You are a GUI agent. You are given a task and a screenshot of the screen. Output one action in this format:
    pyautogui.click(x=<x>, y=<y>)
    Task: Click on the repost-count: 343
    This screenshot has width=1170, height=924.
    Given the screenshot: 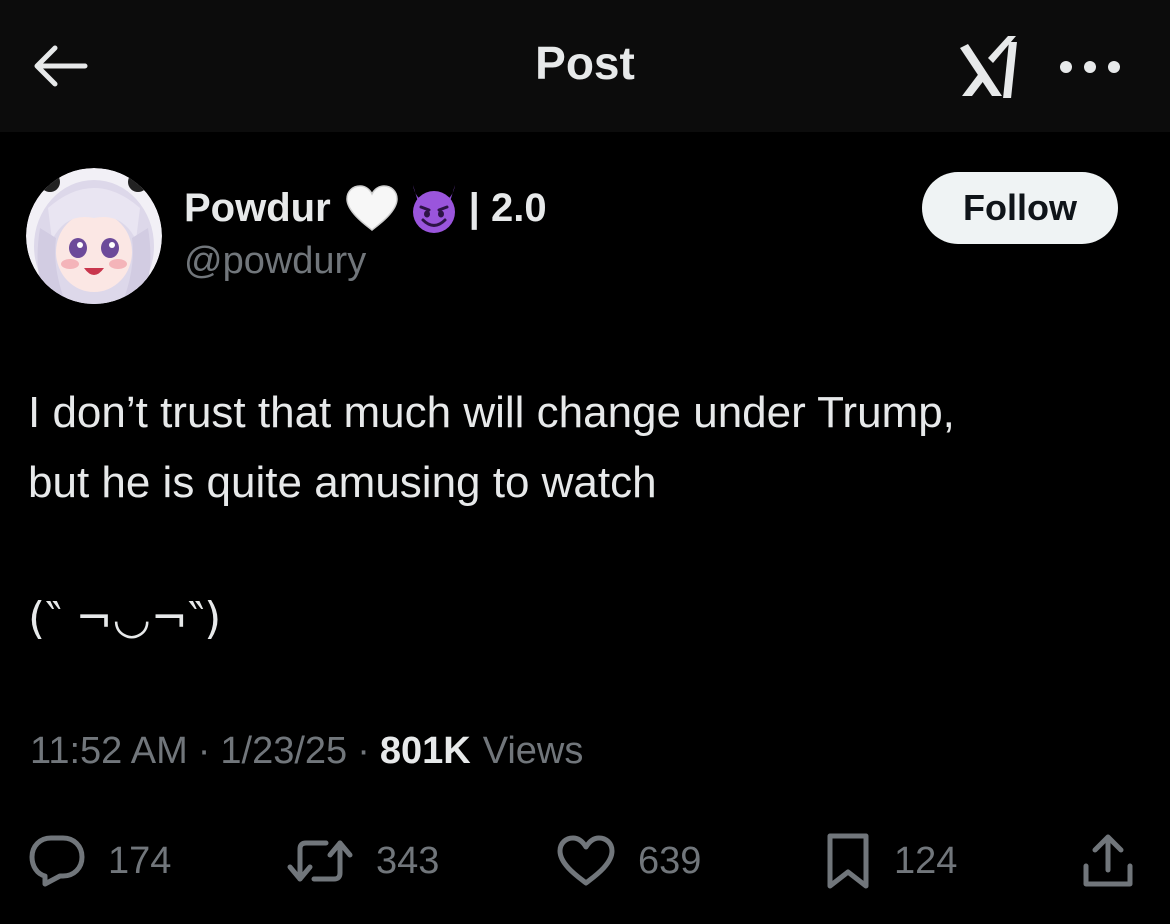 What is the action you would take?
    pyautogui.click(x=408, y=860)
    